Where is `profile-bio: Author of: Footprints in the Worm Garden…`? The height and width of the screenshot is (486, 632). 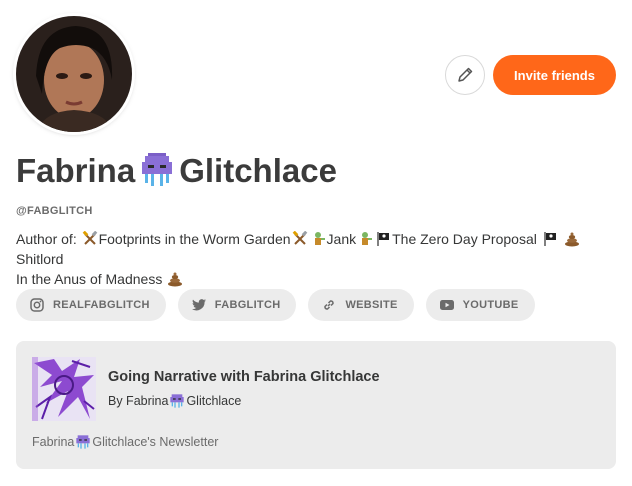 profile-bio: Author of: Footprints in the Worm Garden… is located at coordinates (318, 259).